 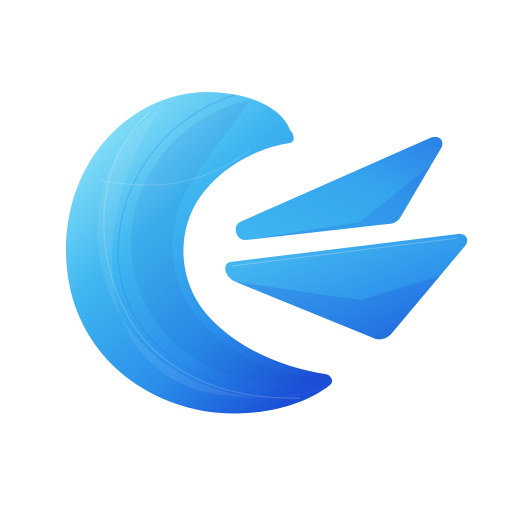 I want to click on lower-wing-shape, so click(x=346, y=286).